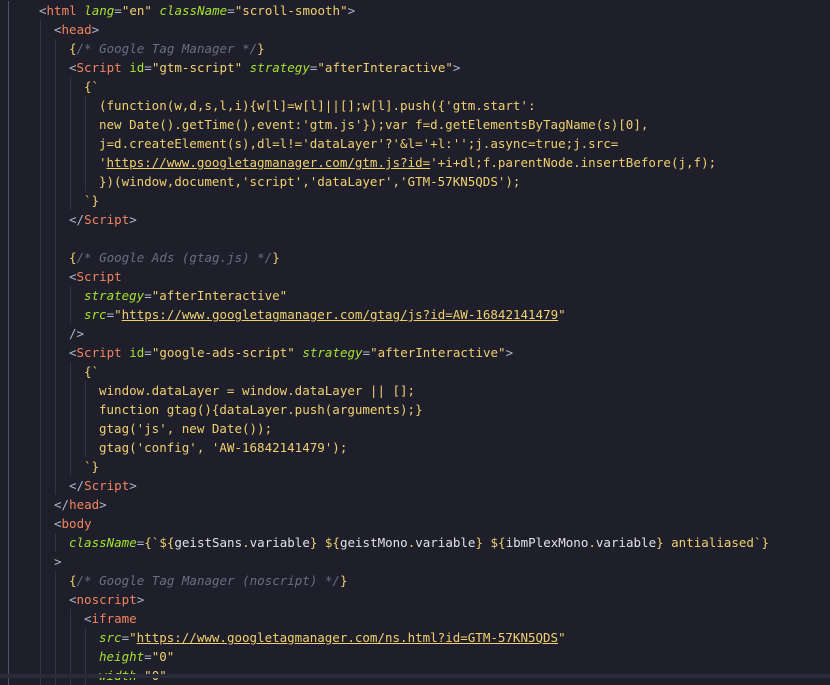 Image resolution: width=830 pixels, height=685 pixels. I want to click on code-text: `}, so click(91, 200).